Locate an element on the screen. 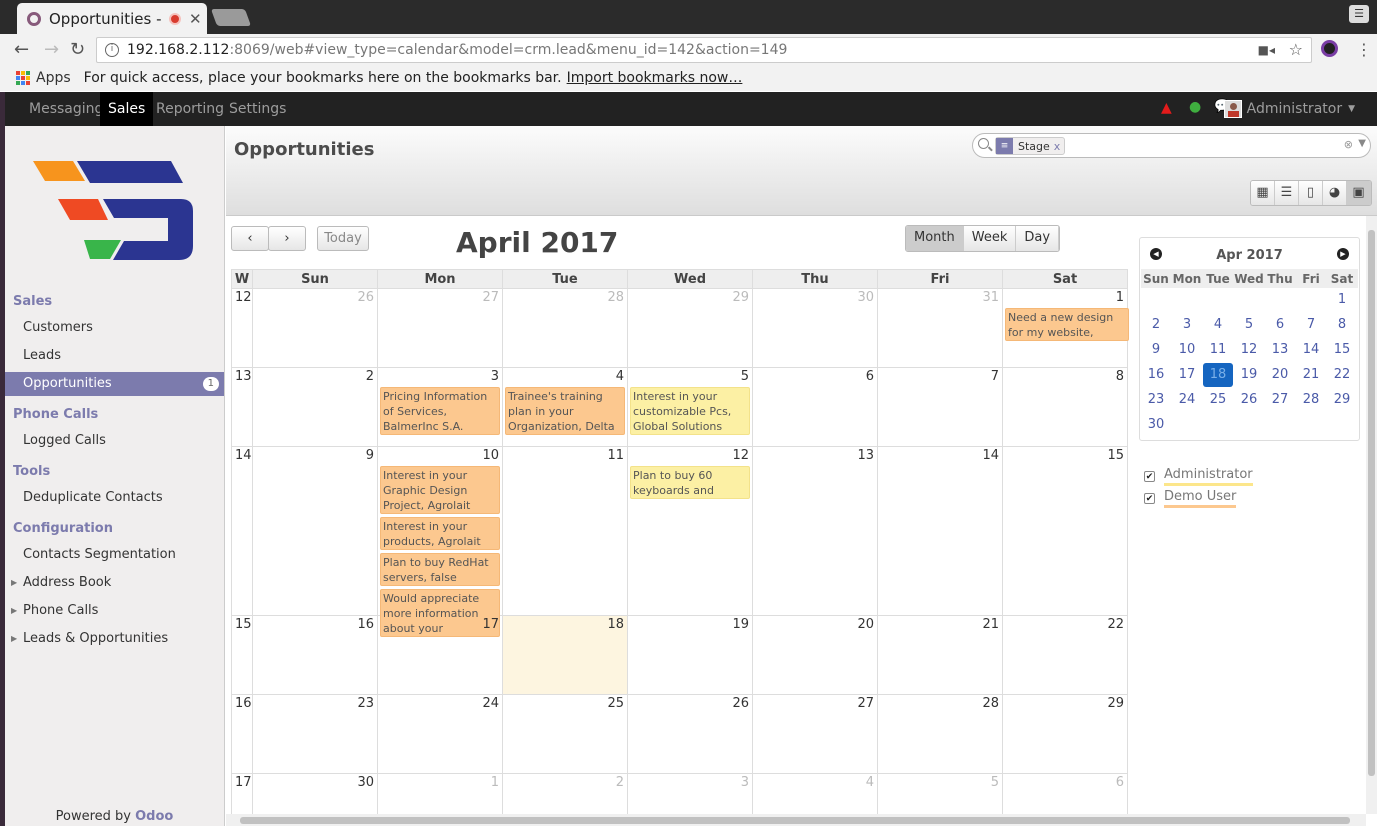 This screenshot has height=826, width=1377. user-menu: Administrator ▼ is located at coordinates (1289, 109).